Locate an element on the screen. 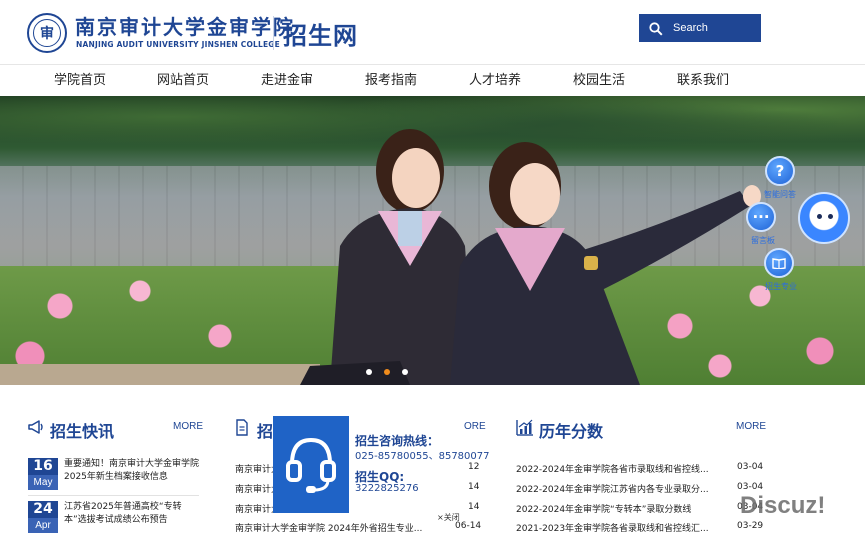 The width and height of the screenshot is (865, 533). tool-label-majors: 招生专业 is located at coordinates (781, 286).